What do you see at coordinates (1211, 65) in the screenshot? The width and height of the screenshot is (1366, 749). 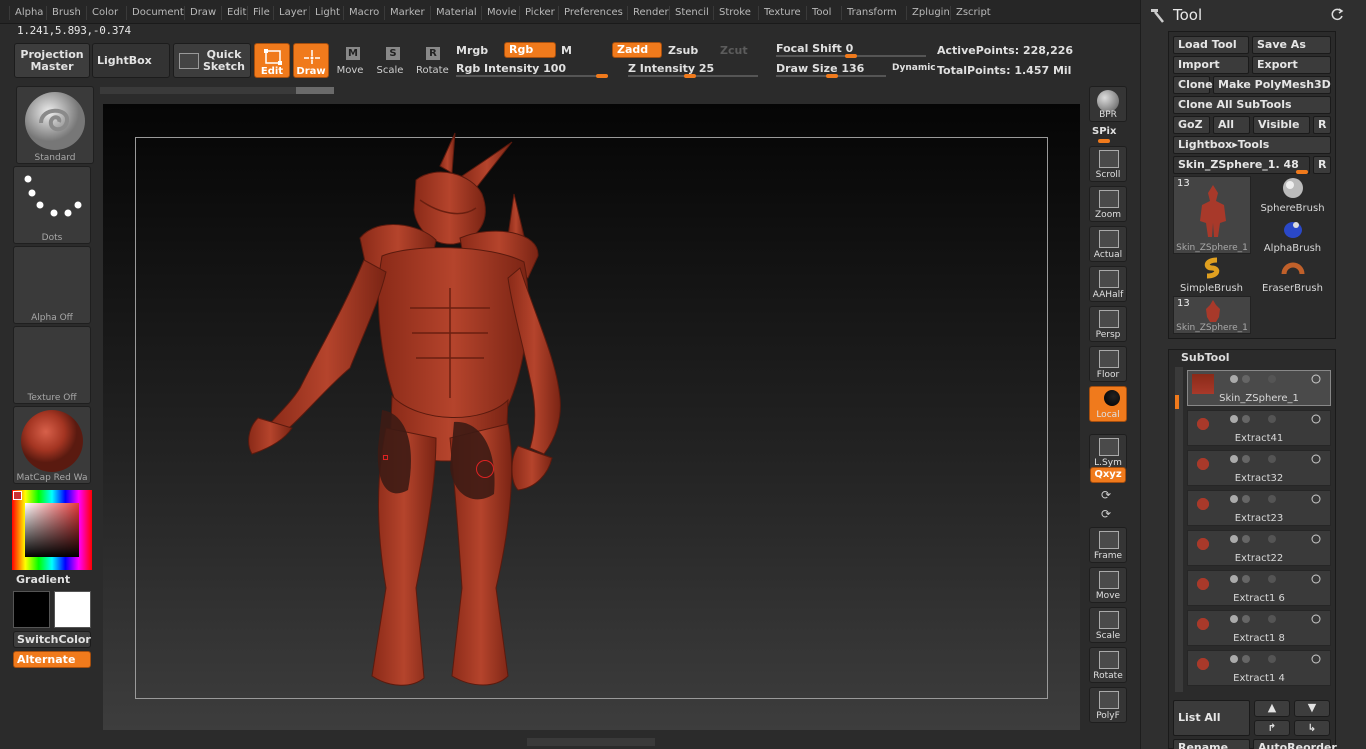 I see `import-button: Import` at bounding box center [1211, 65].